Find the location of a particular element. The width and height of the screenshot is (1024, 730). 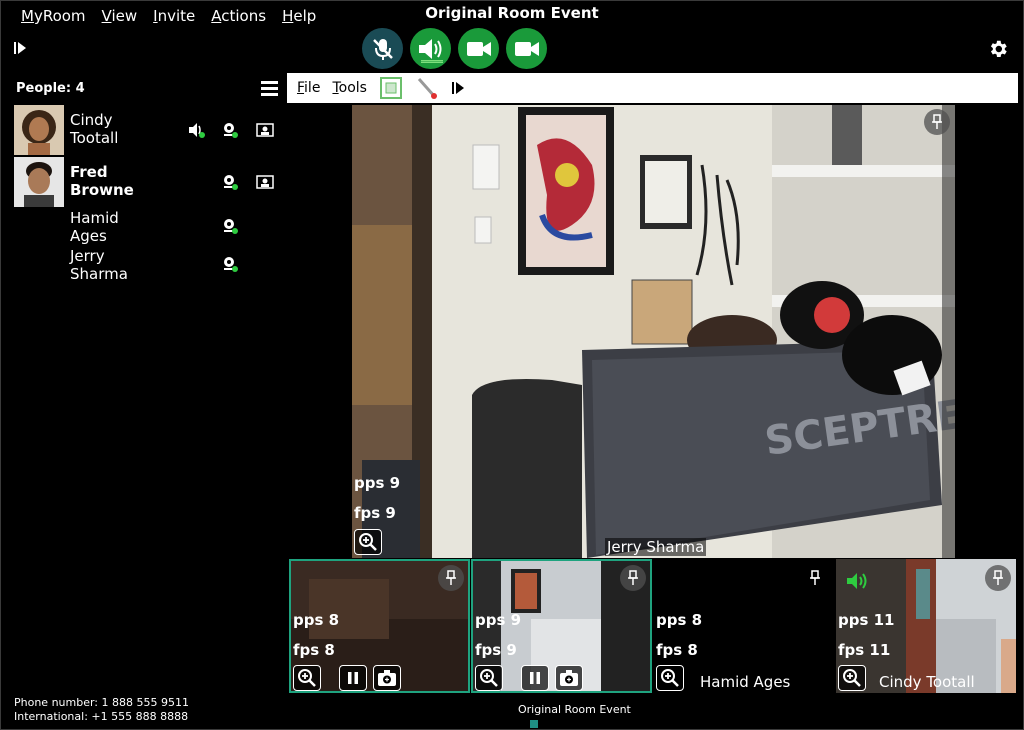

laser-pointer-icon is located at coordinates (427, 88).